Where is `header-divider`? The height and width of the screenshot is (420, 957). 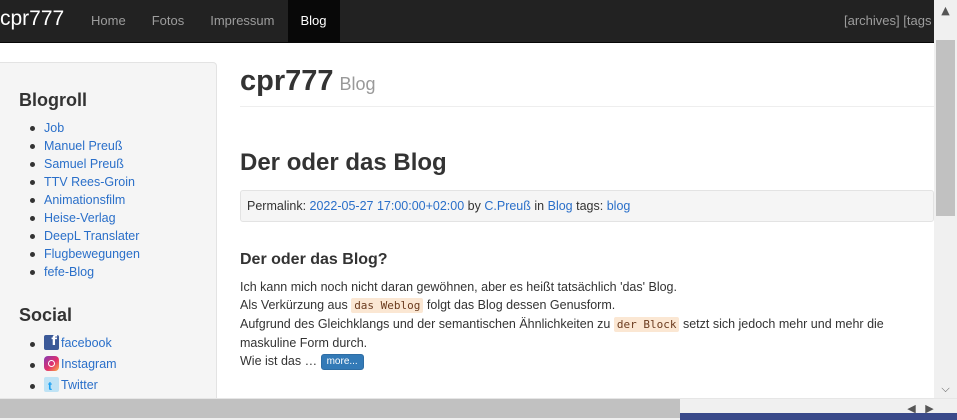 header-divider is located at coordinates (587, 106).